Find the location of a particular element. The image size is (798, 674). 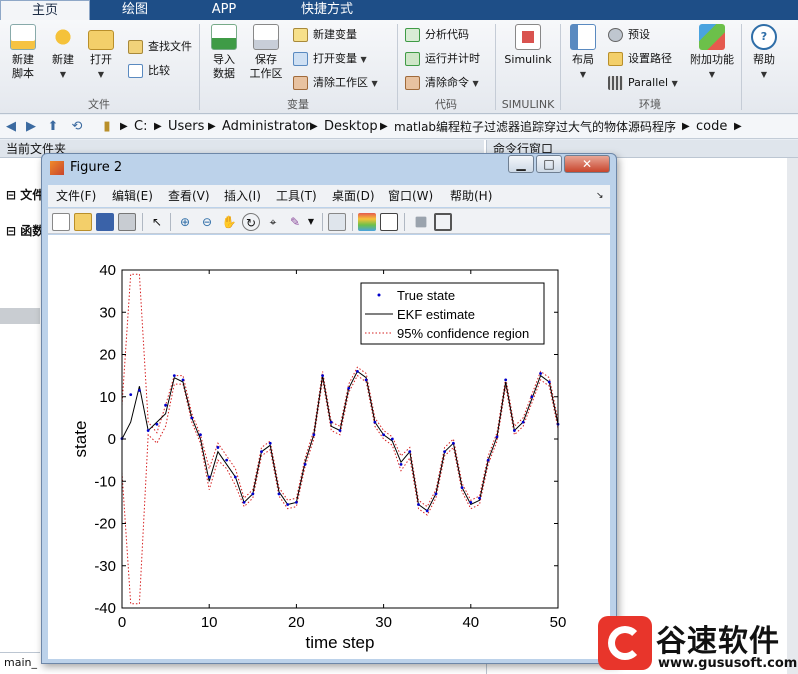

pointer-icon: ↖ is located at coordinates (157, 222).